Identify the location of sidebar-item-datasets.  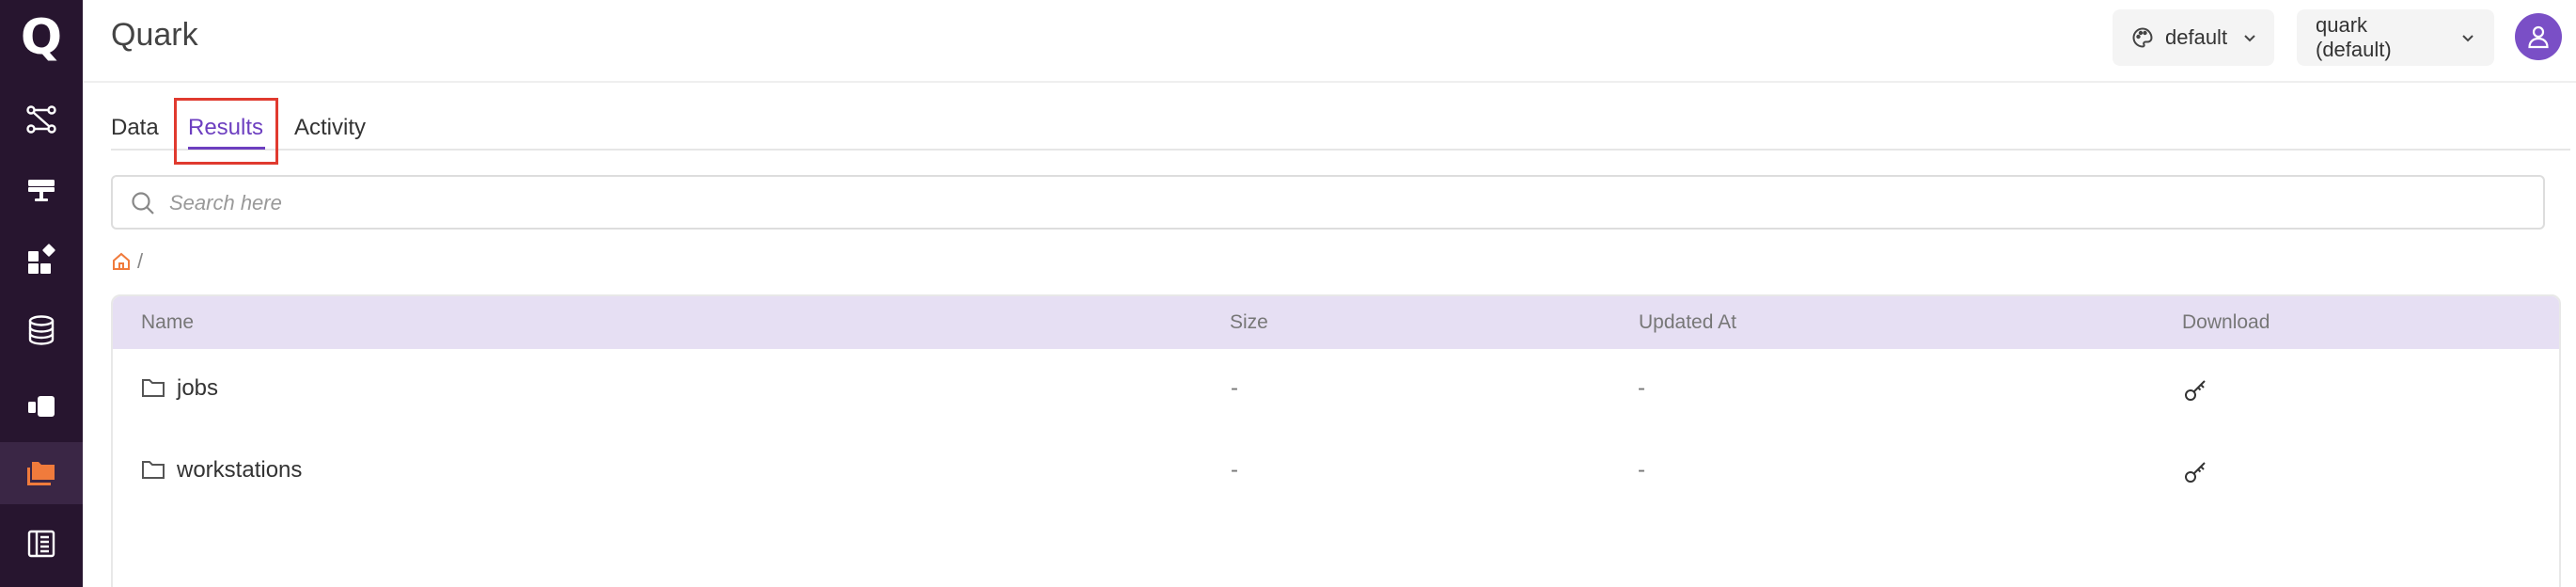
(41, 330).